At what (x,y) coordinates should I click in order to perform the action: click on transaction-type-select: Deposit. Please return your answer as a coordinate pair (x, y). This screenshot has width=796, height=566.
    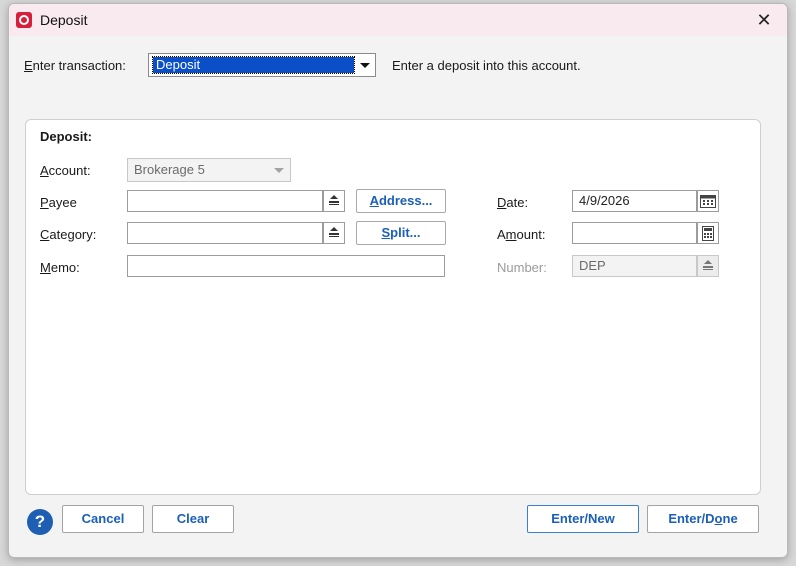
    Looking at the image, I should click on (262, 65).